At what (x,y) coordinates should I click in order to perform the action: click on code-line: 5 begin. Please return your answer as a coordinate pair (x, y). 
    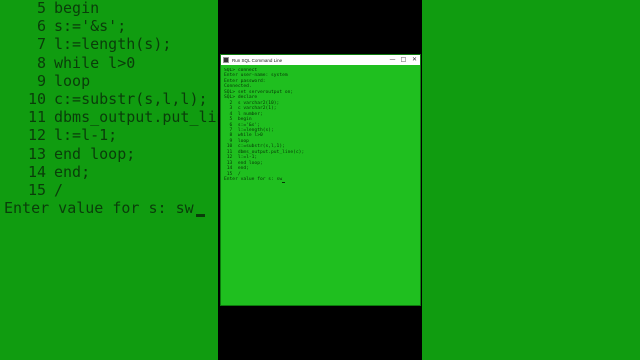
    Looking at the image, I should click on (52, 8).